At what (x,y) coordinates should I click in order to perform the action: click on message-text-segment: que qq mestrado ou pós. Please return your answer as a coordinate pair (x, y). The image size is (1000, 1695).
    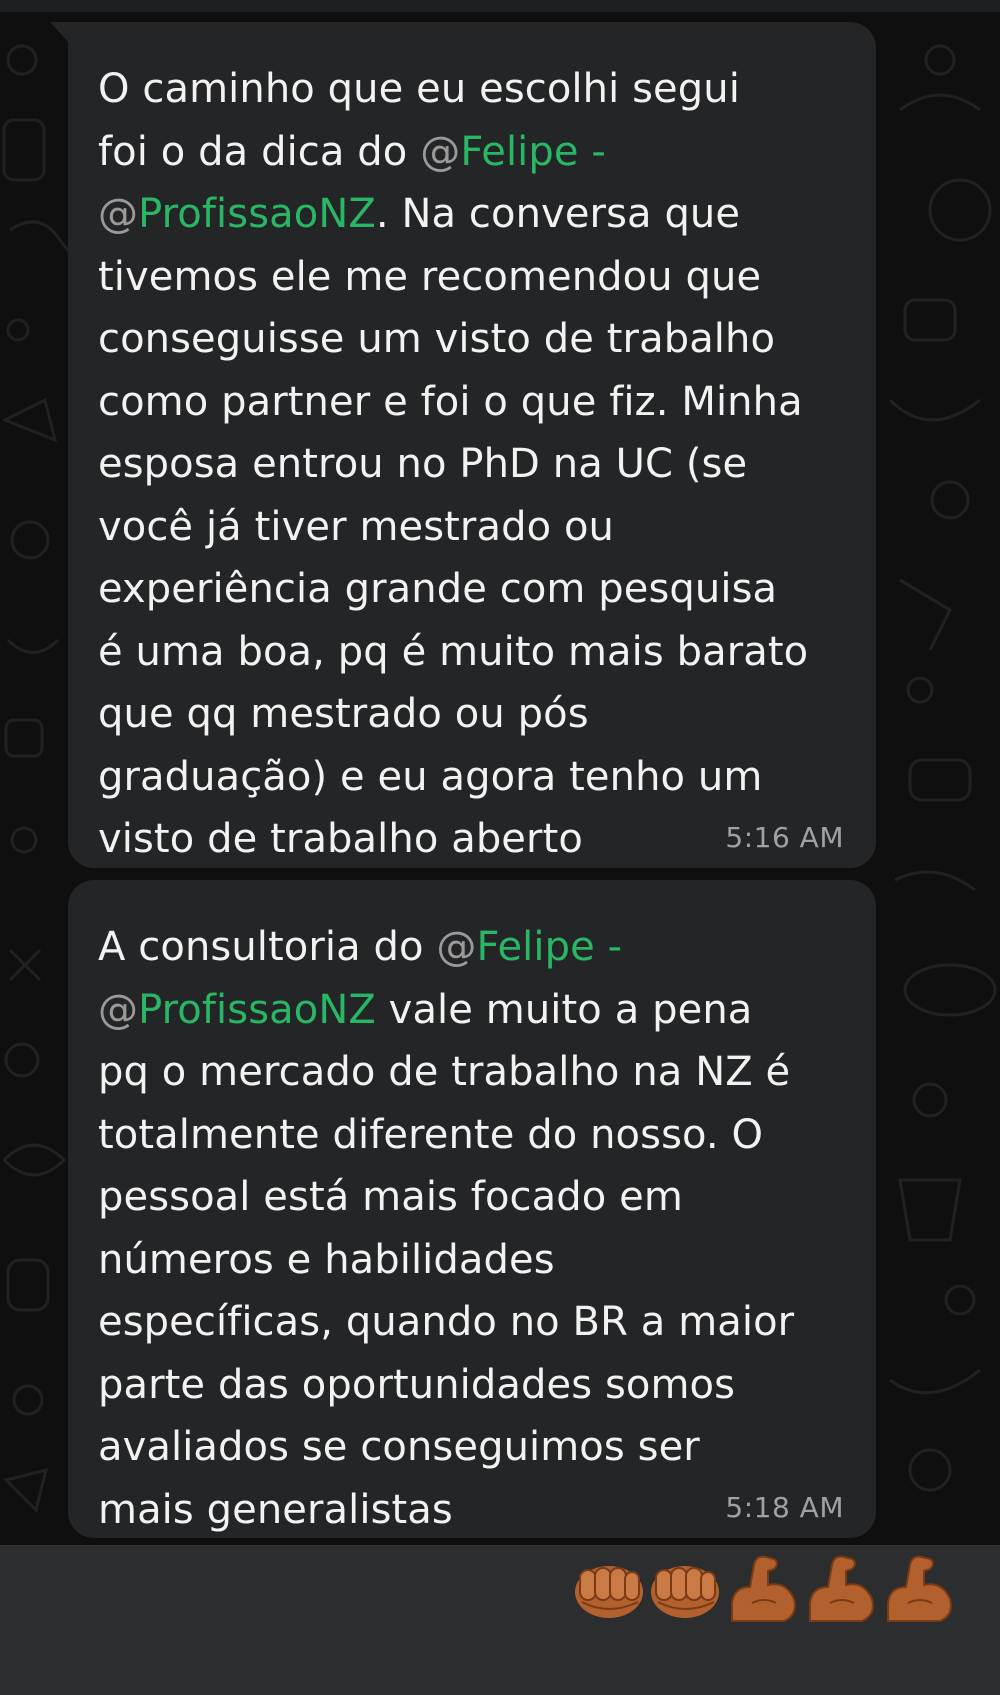
    Looking at the image, I should click on (343, 714).